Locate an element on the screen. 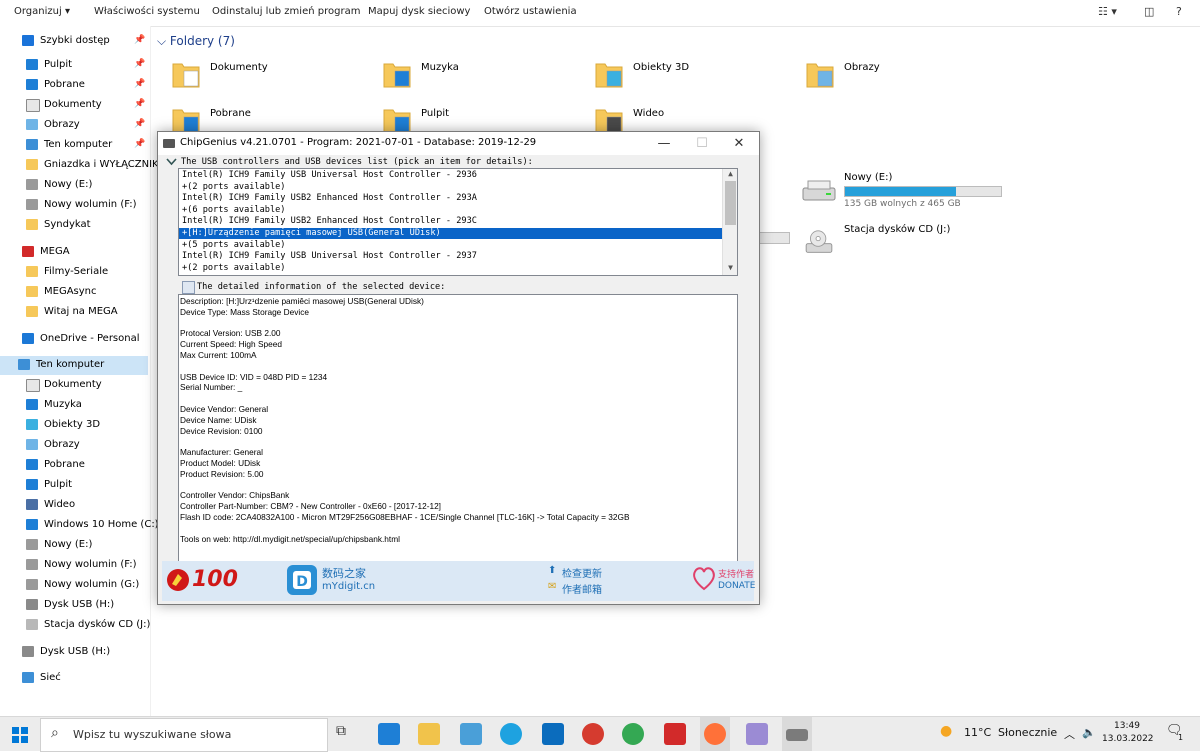 This screenshot has width=1200, height=752. weather-sun-icon: ● is located at coordinates (946, 731).